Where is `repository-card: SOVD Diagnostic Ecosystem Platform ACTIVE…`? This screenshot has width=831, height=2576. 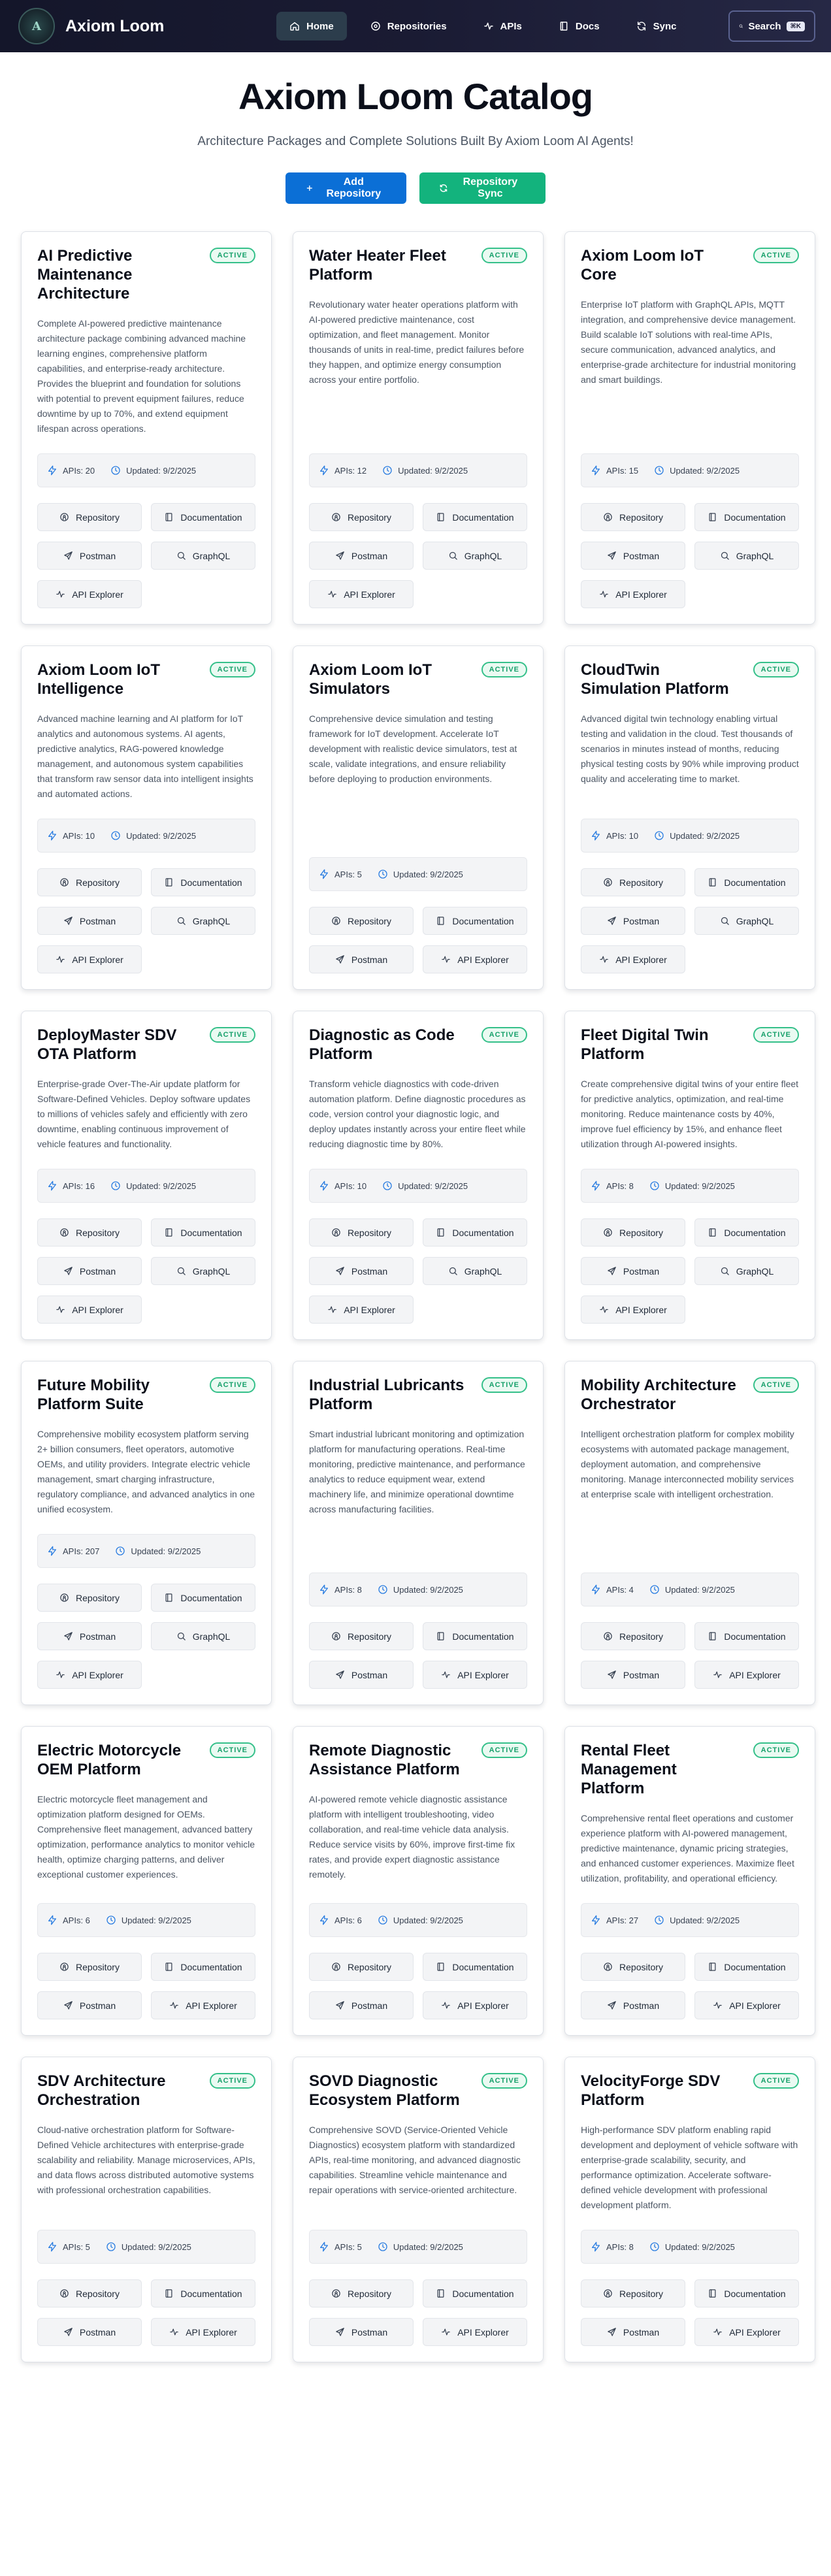 repository-card: SOVD Diagnostic Ecosystem Platform ACTIVE… is located at coordinates (418, 2209).